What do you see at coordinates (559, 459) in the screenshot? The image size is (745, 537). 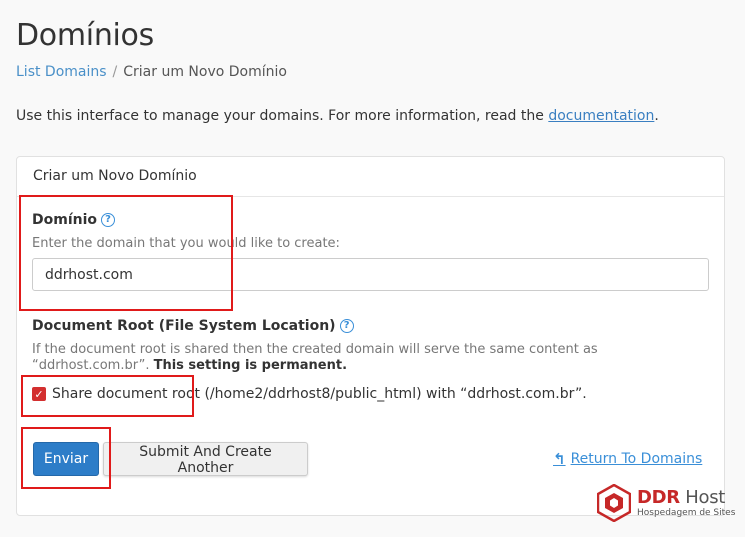 I see `return-arrow-icon: ↰` at bounding box center [559, 459].